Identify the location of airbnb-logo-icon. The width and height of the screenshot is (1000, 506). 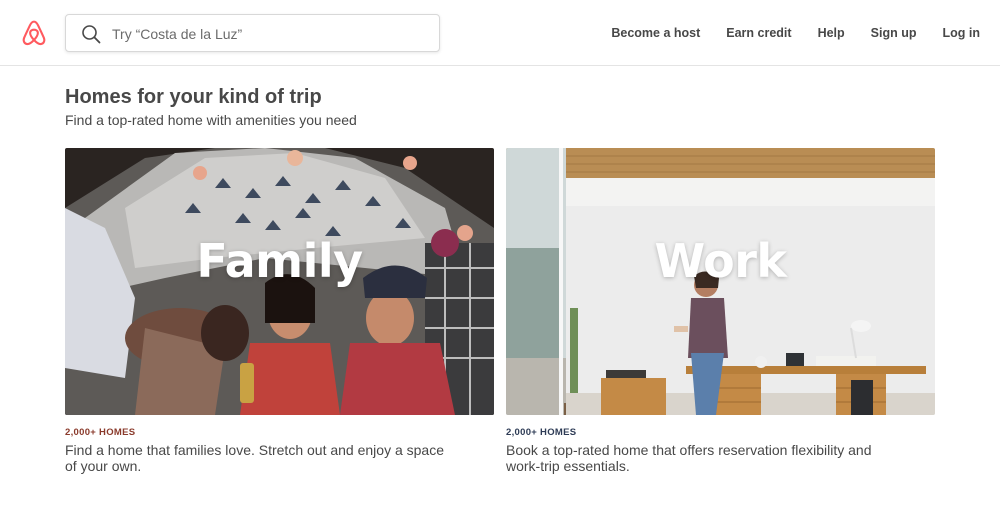
(34, 33).